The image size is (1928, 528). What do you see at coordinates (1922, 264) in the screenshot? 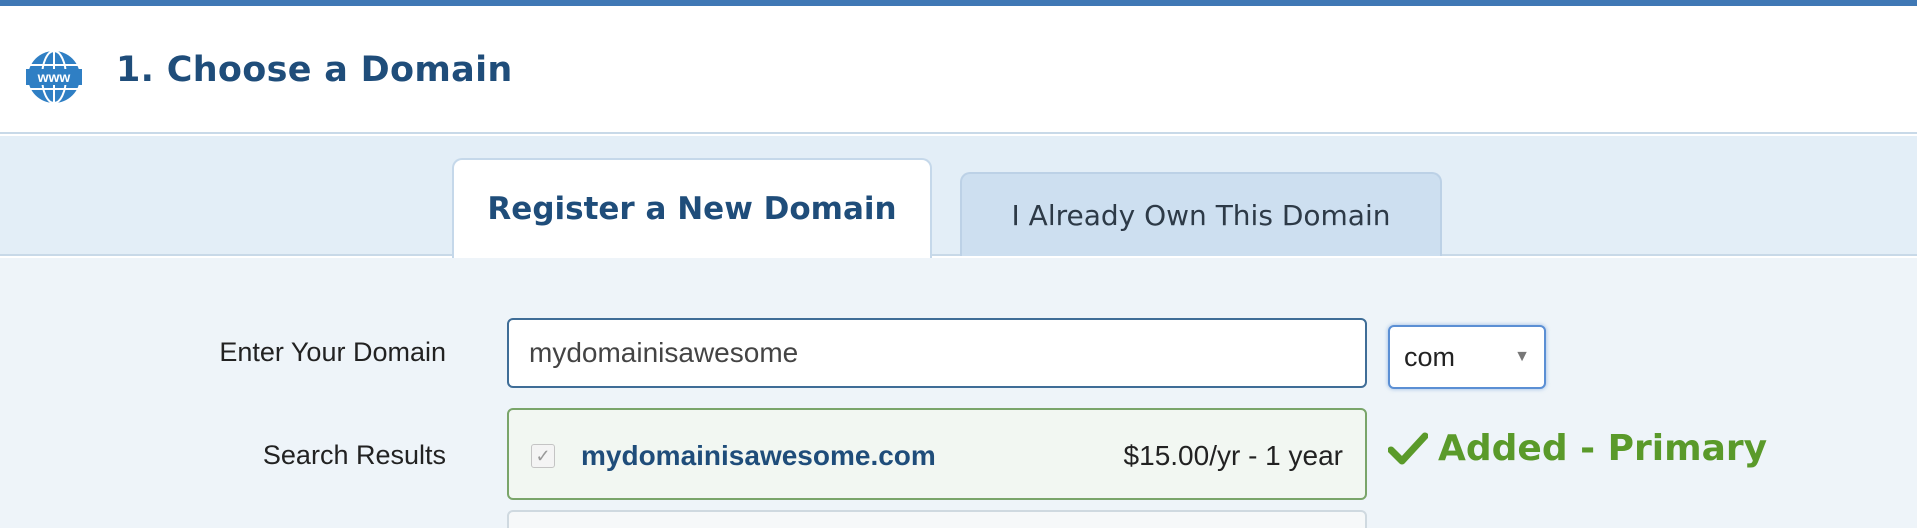
I see `page-right-edge` at bounding box center [1922, 264].